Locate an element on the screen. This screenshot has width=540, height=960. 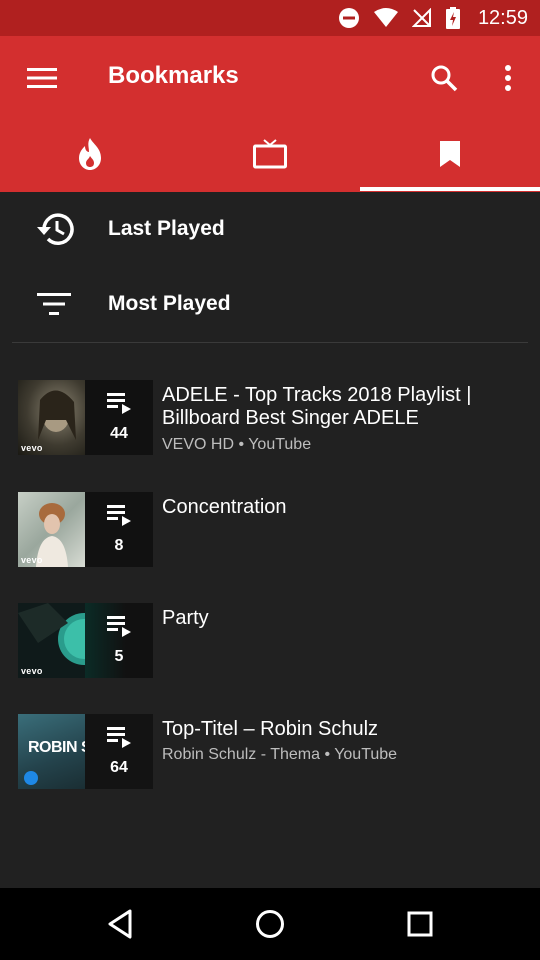
sort-icon is located at coordinates (54, 304).